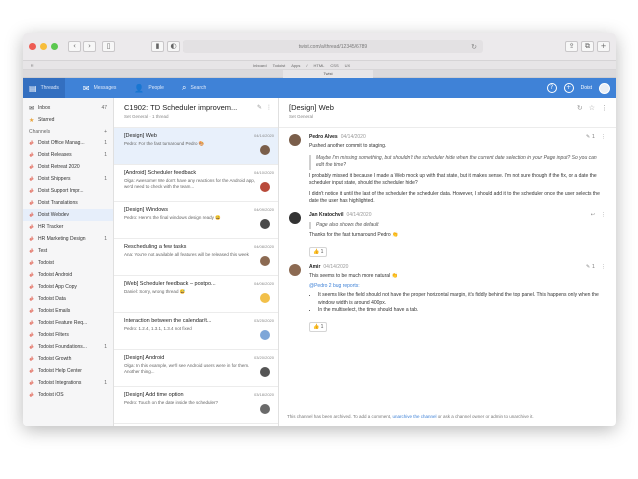  I want to click on sidebar-item-channel: # Todoist iOS, so click(68, 395).